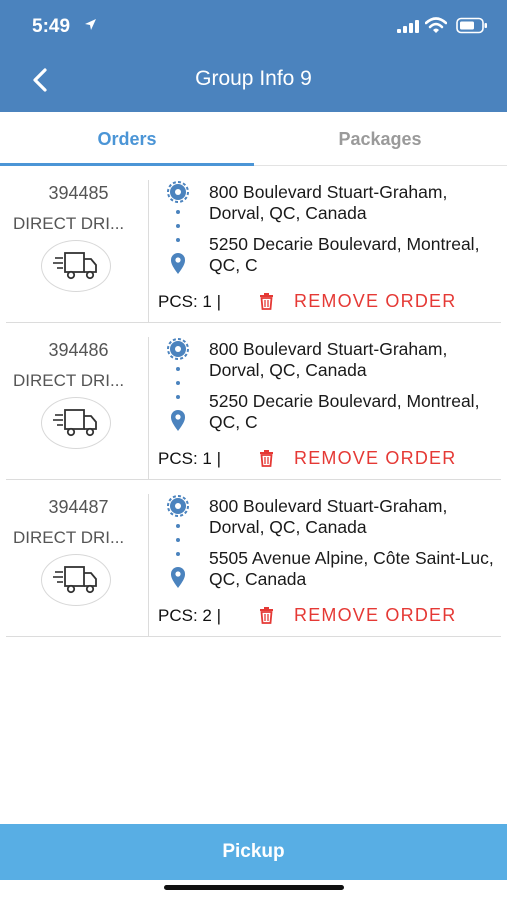 Image resolution: width=507 pixels, height=900 pixels. Describe the element at coordinates (90, 27) in the screenshot. I see `location-arrow-icon` at that location.